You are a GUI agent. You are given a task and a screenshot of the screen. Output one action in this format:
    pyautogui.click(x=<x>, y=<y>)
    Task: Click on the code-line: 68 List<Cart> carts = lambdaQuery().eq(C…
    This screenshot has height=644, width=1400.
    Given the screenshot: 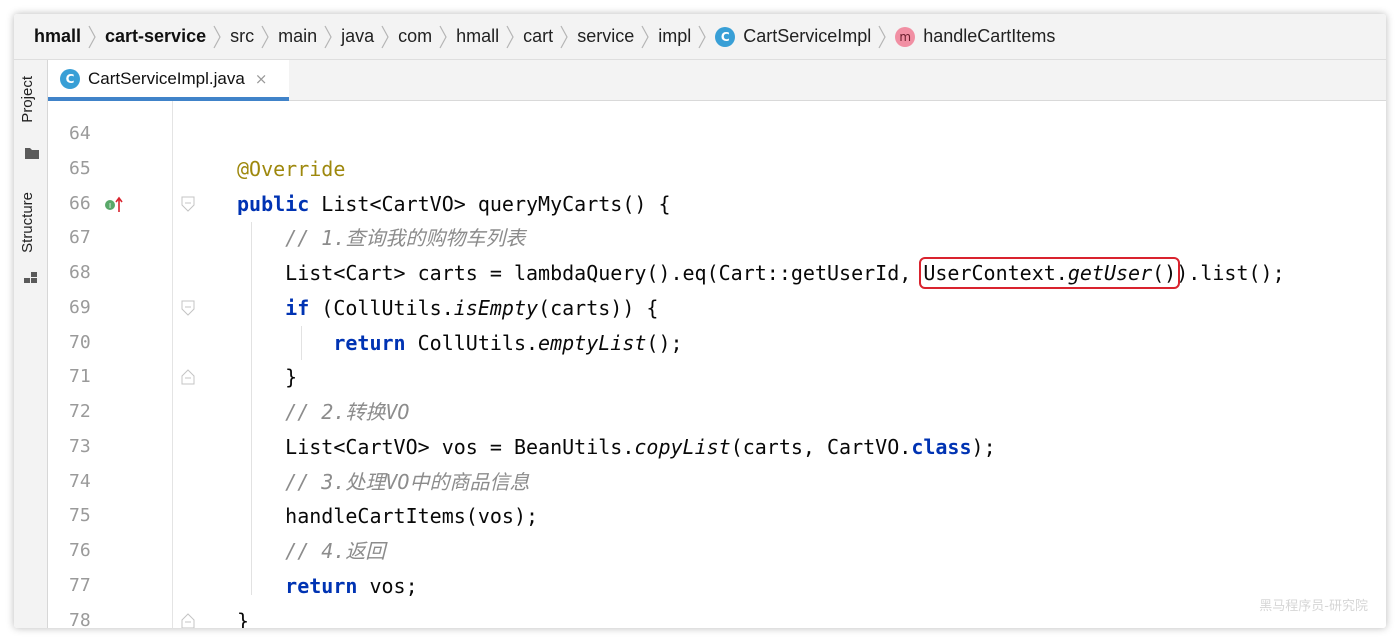 What is the action you would take?
    pyautogui.click(x=717, y=273)
    